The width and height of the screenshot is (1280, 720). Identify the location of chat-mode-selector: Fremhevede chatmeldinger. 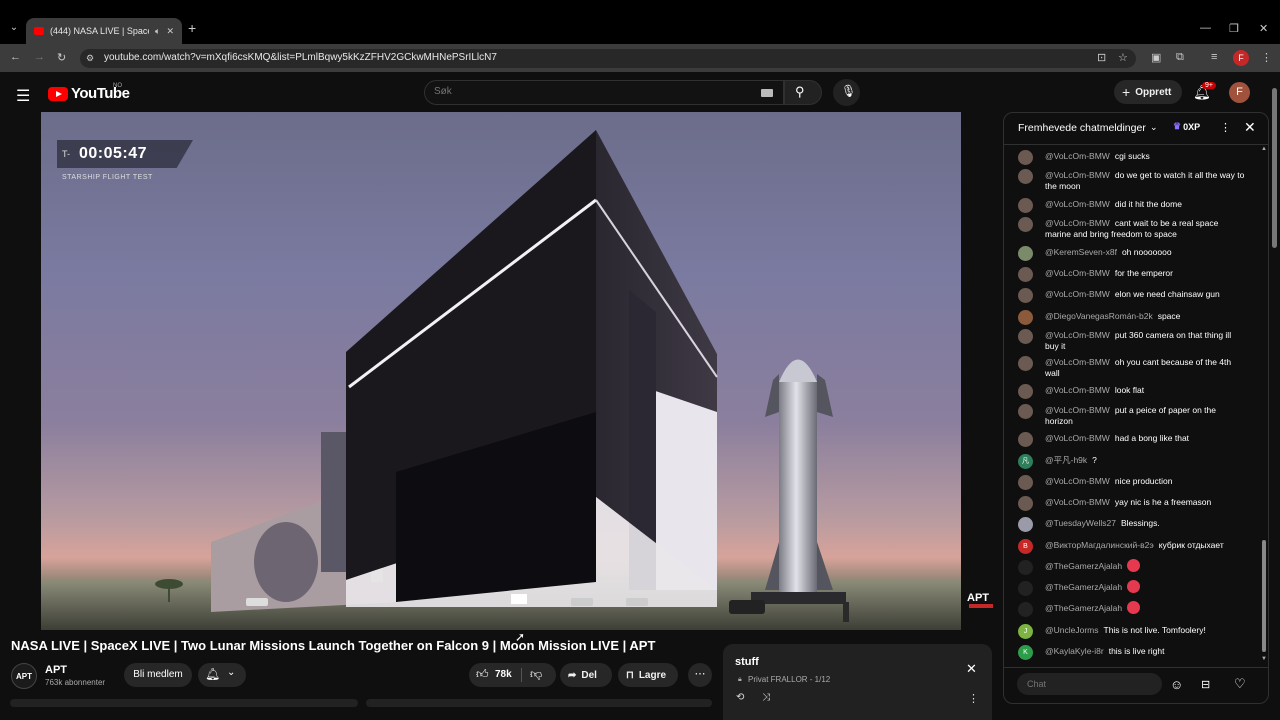
(1082, 128).